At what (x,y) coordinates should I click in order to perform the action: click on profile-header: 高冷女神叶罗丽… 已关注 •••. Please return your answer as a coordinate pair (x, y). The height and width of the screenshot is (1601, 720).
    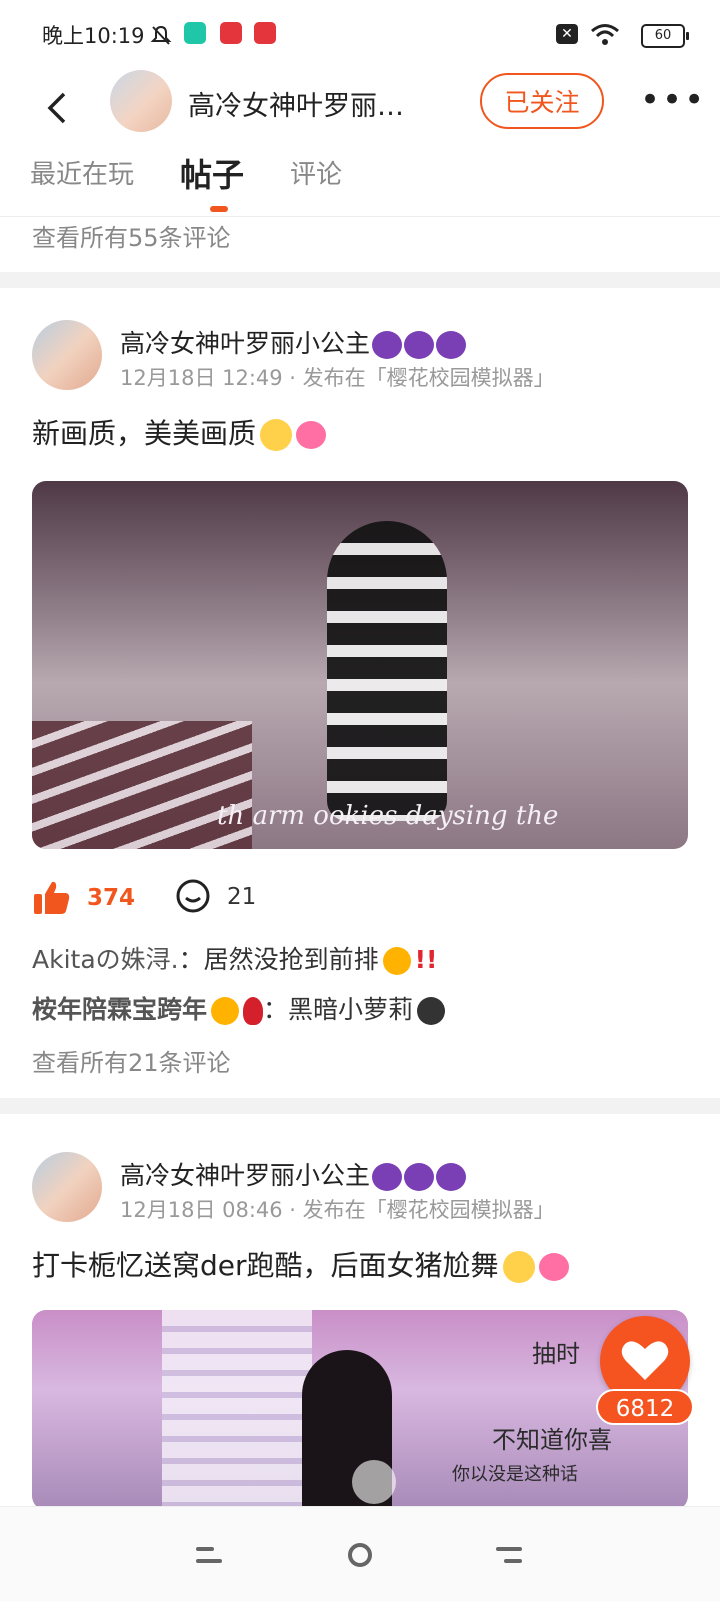
    Looking at the image, I should click on (360, 110).